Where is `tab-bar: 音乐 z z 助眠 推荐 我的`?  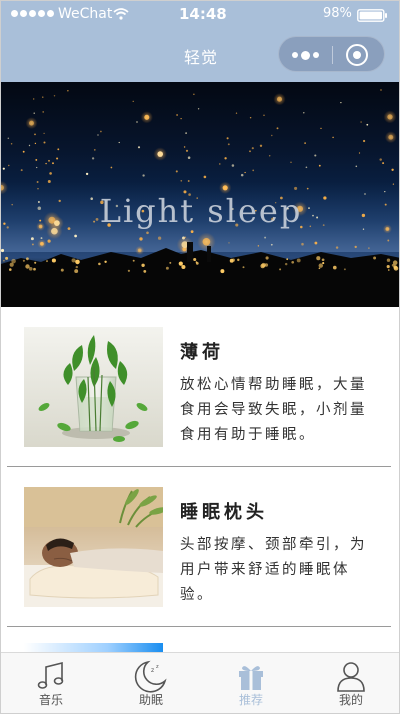 tab-bar: 音乐 z z 助眠 推荐 我的 is located at coordinates (200, 682).